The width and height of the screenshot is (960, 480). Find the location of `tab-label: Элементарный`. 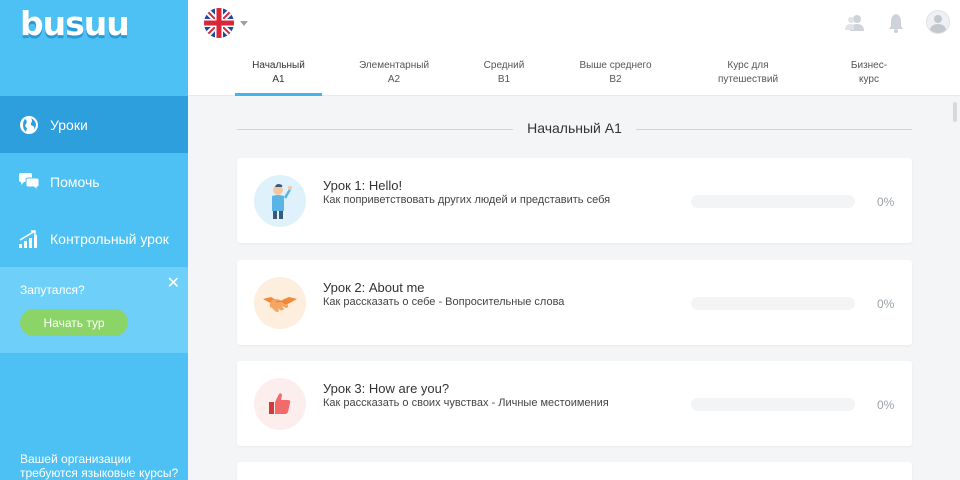

tab-label: Элементарный is located at coordinates (394, 65).